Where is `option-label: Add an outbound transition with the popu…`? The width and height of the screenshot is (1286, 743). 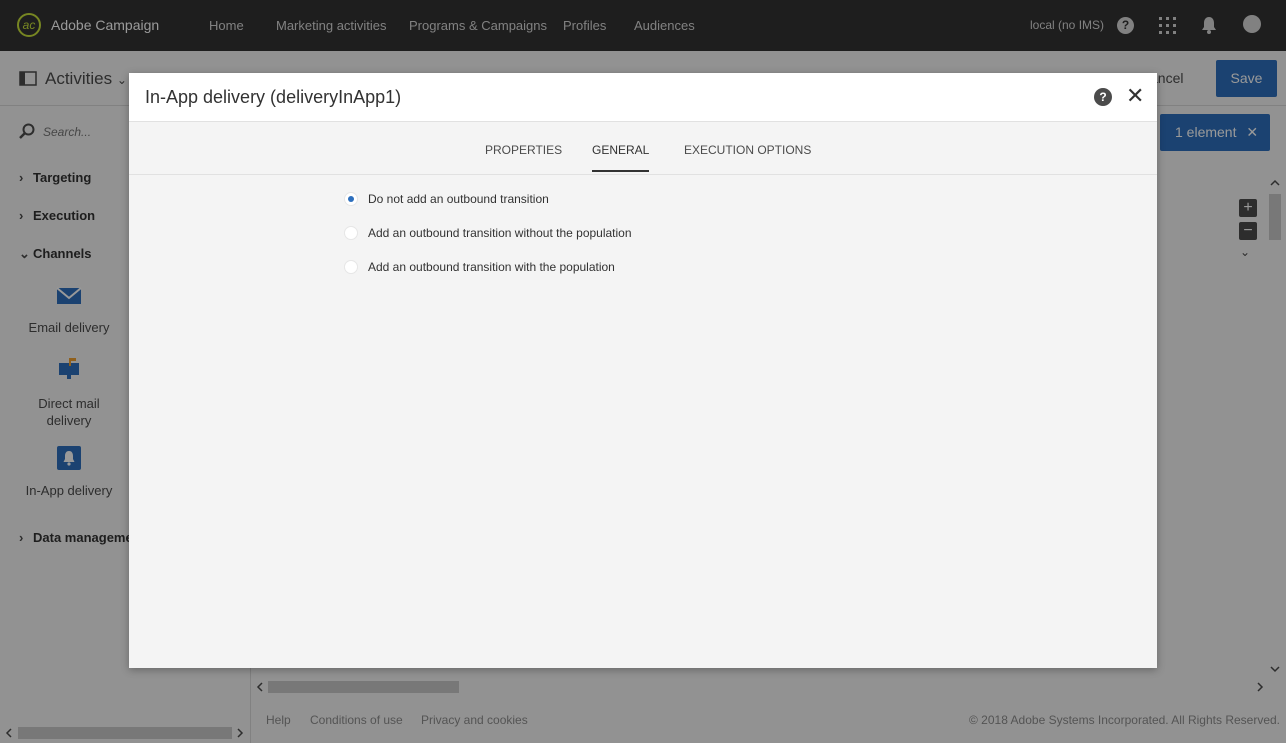 option-label: Add an outbound transition with the popu… is located at coordinates (491, 267).